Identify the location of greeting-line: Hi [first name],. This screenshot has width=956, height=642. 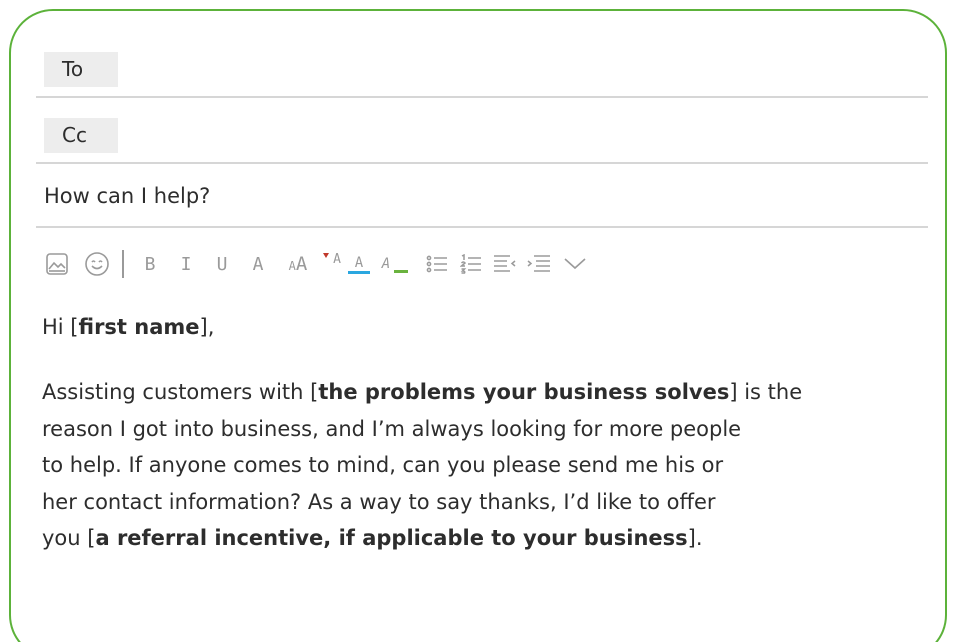
(482, 327).